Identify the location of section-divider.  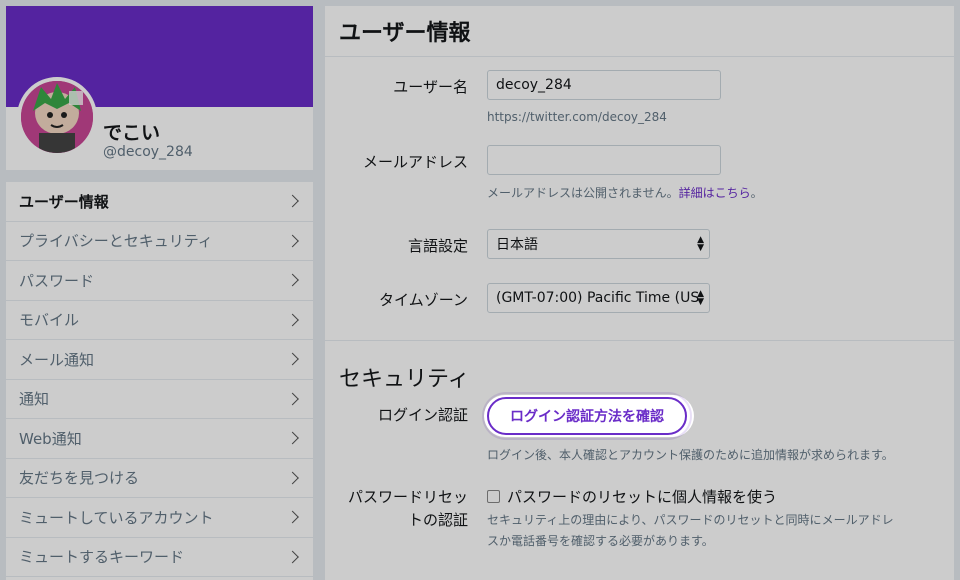
(639, 340).